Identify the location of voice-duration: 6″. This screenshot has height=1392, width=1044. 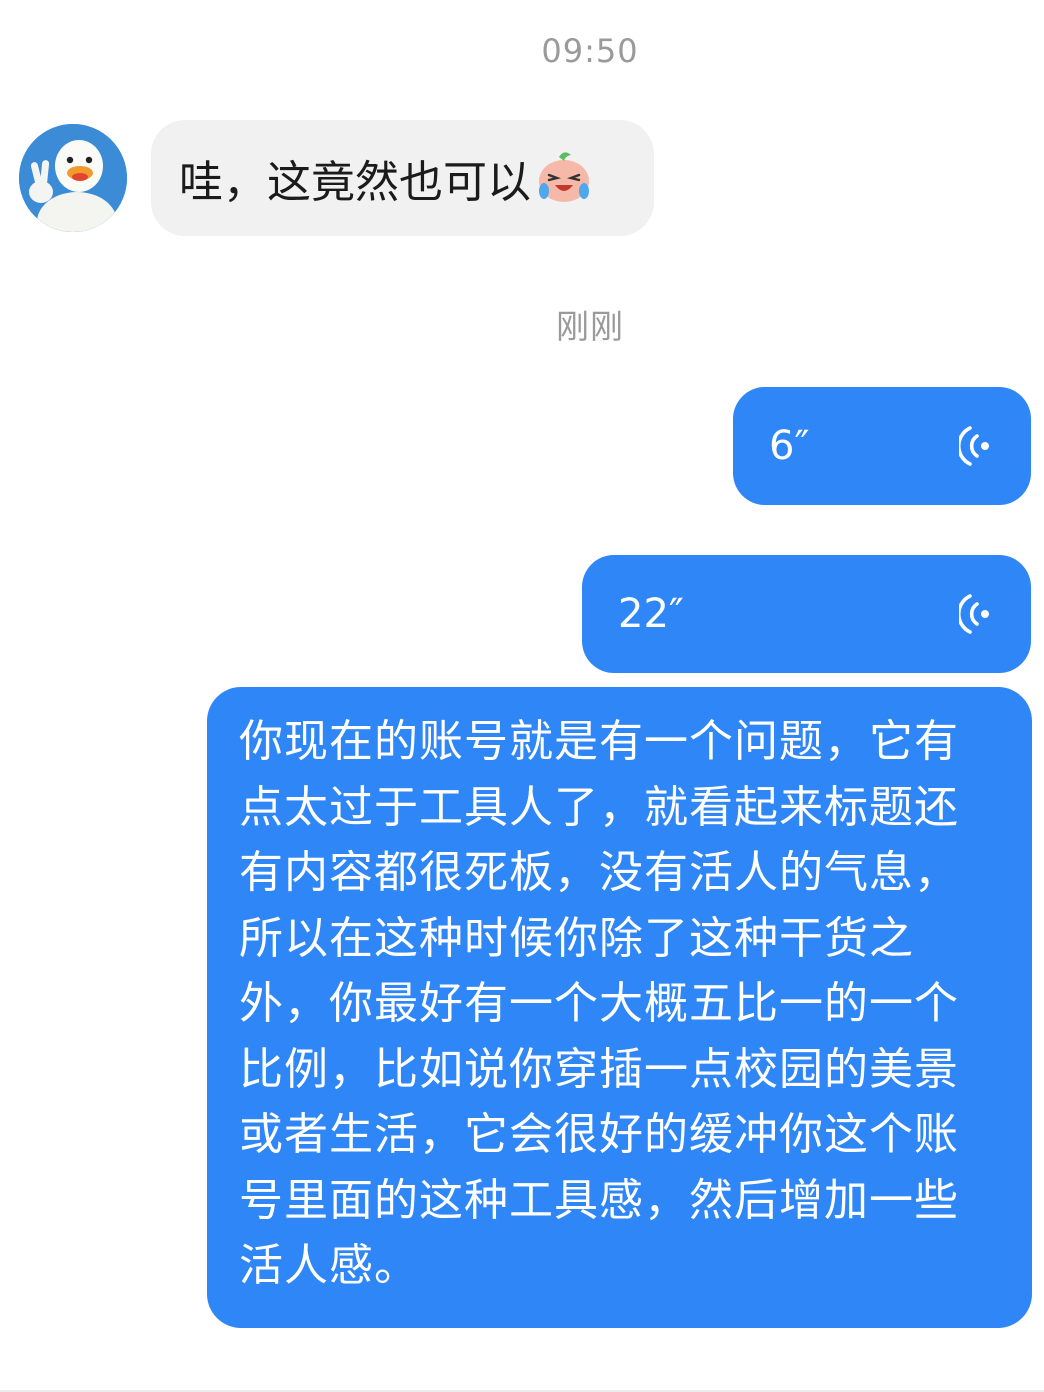
(789, 446).